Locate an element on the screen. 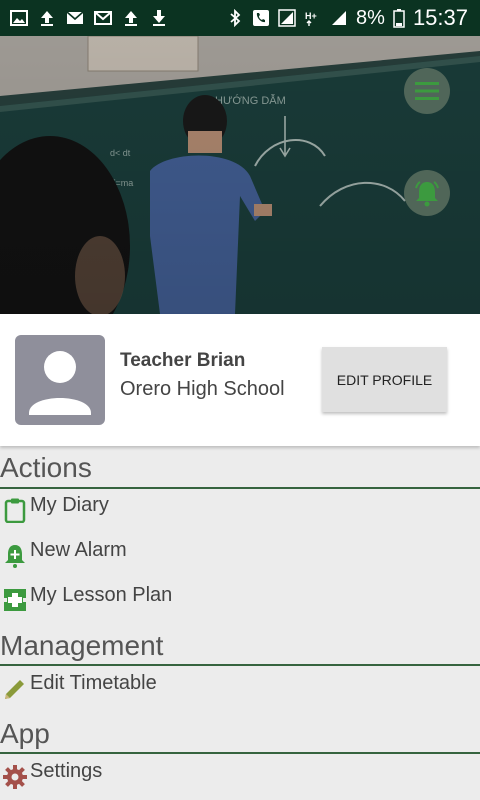  menu-button is located at coordinates (427, 91).